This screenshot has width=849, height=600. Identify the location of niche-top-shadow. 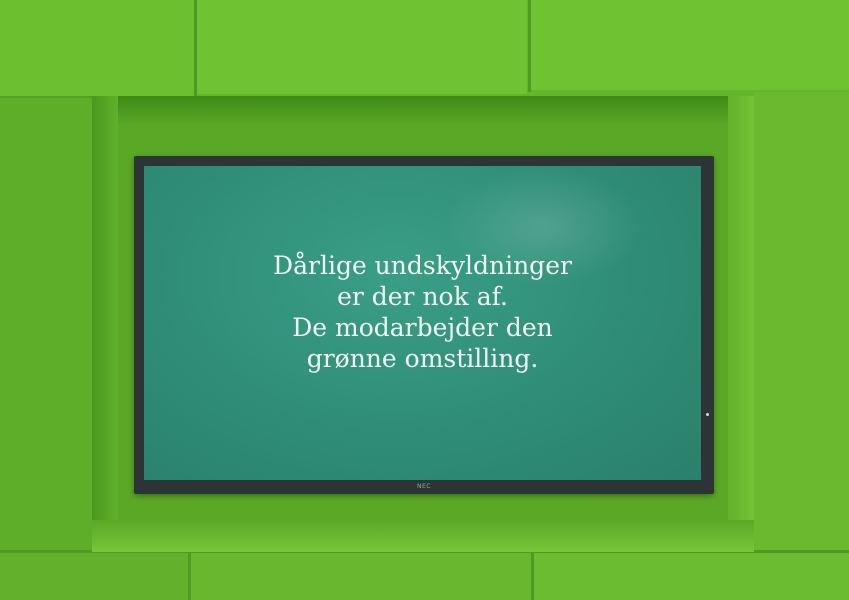
(423, 111).